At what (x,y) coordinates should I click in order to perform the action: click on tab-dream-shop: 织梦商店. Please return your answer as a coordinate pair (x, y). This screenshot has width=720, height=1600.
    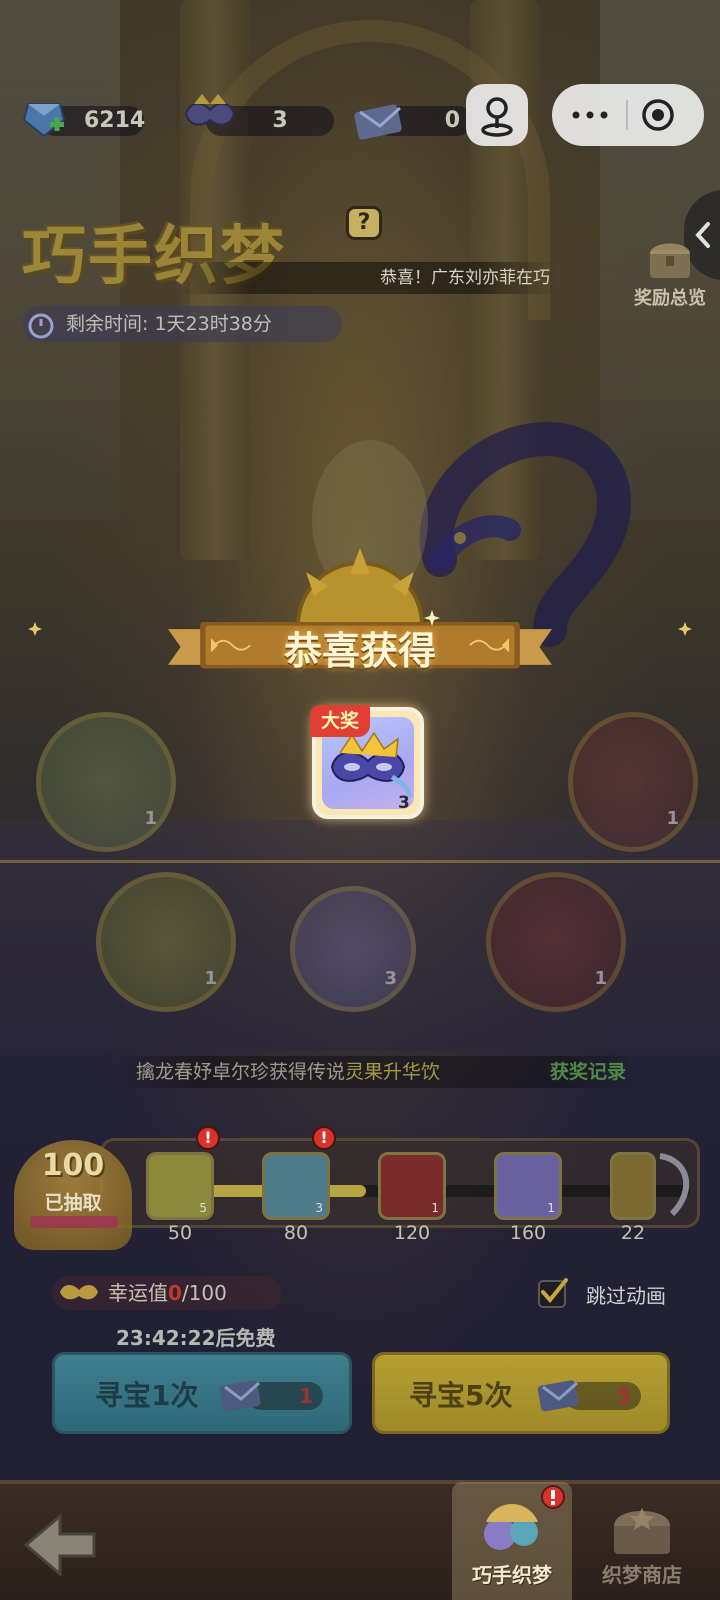
    Looking at the image, I should click on (642, 1541).